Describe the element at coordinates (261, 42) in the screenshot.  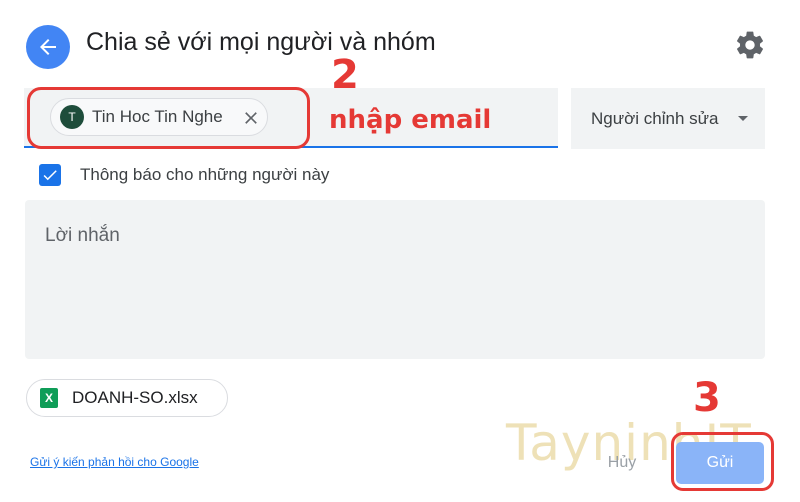
I see `dialog-title: Chia sẻ với mọi người và nhóm` at that location.